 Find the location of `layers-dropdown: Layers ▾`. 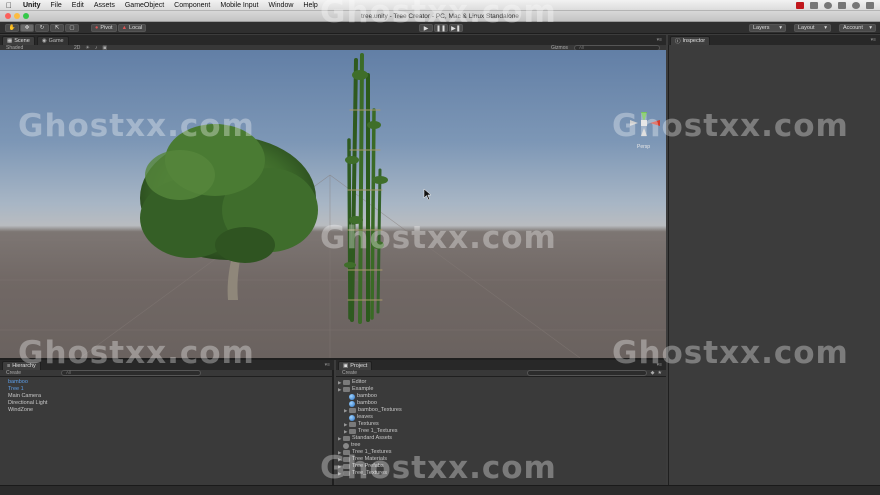

layers-dropdown: Layers ▾ is located at coordinates (767, 28).